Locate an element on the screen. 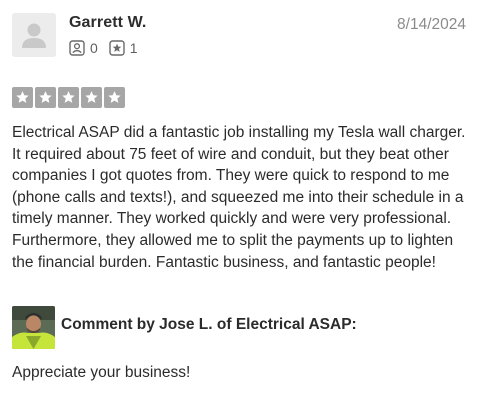 The image size is (478, 400). reviewer-stats: 0 1 is located at coordinates (109, 48).